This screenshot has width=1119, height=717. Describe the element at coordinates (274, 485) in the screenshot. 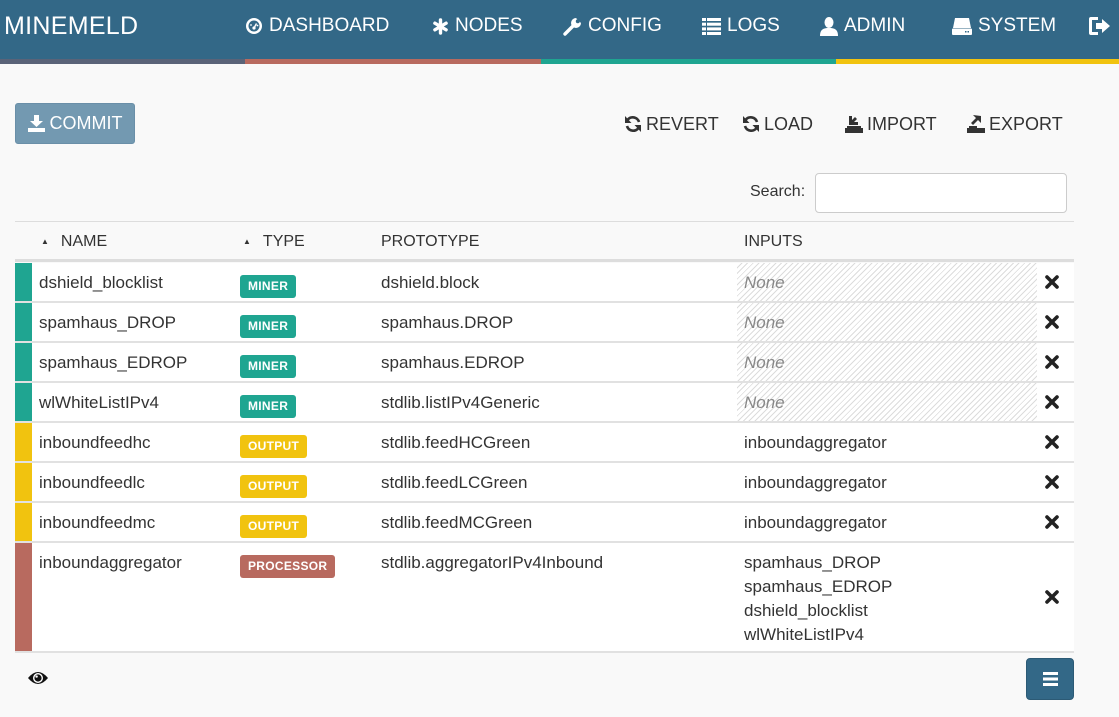

I see `node-type-cell: OUTPUT` at that location.